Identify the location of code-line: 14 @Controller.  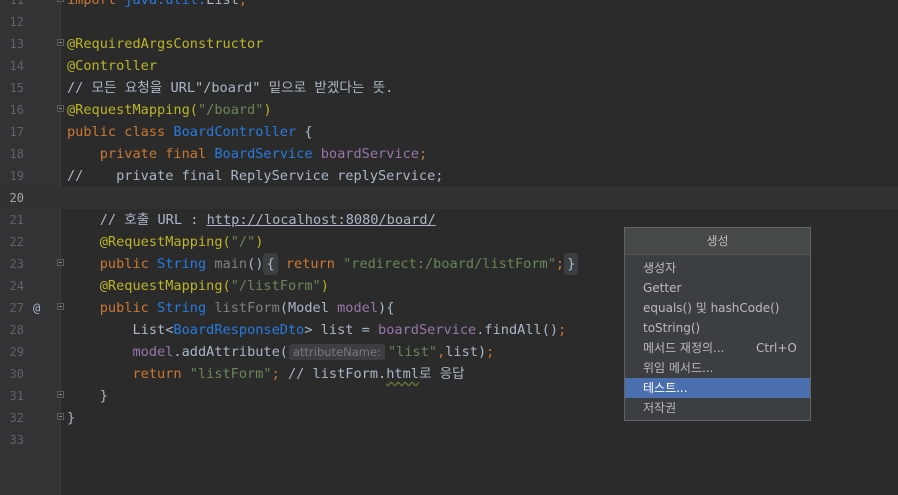
(449, 66).